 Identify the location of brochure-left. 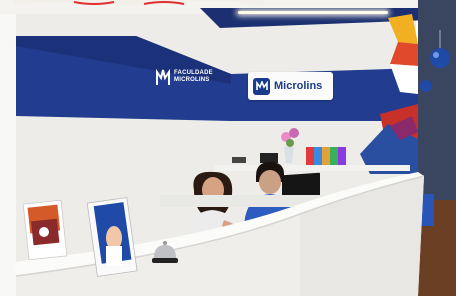
(45, 230).